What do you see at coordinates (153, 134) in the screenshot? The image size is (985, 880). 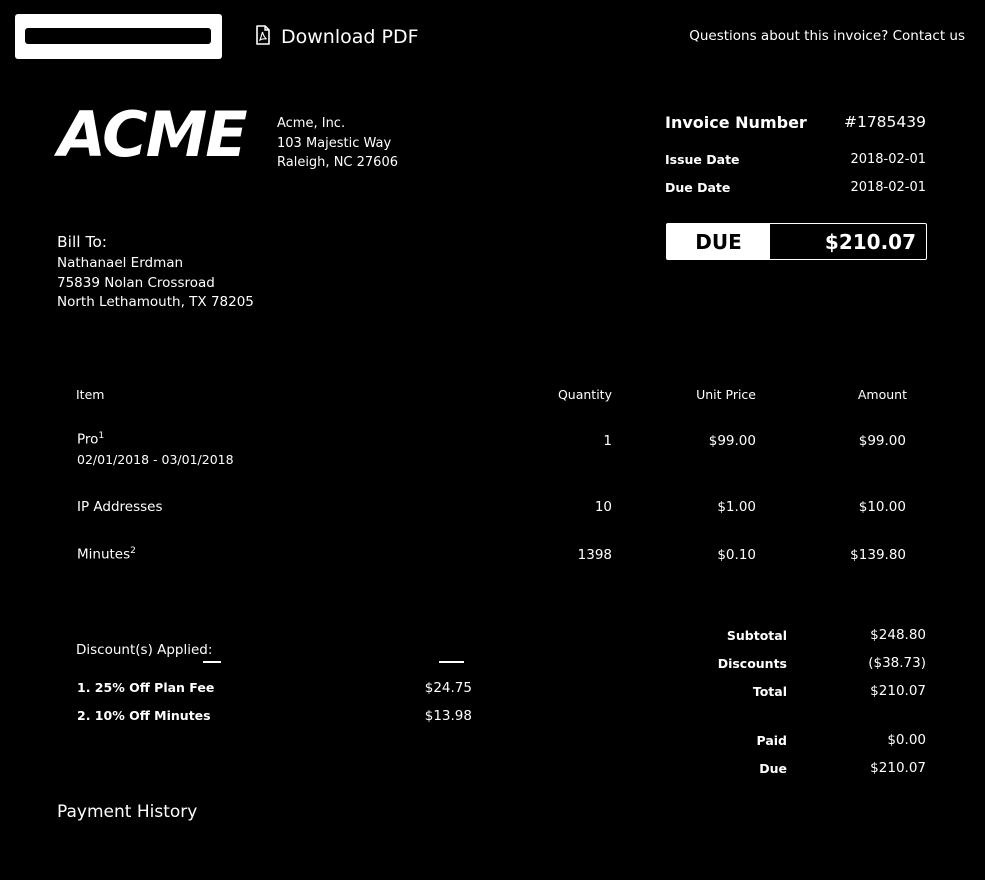 I see `company-logo: ACME` at bounding box center [153, 134].